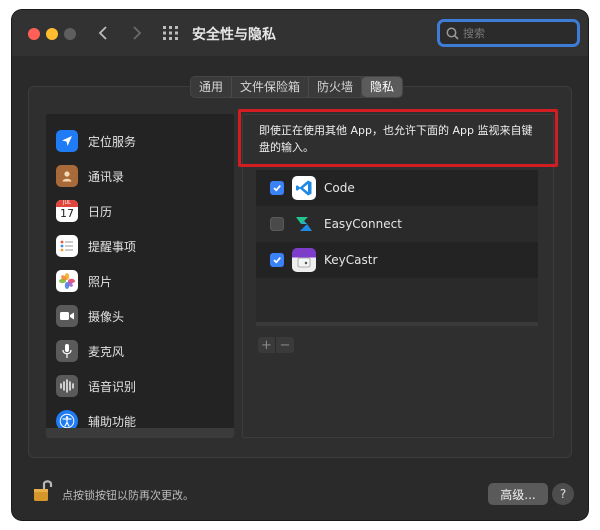  Describe the element at coordinates (34, 34) in the screenshot. I see `close-window-button` at that location.